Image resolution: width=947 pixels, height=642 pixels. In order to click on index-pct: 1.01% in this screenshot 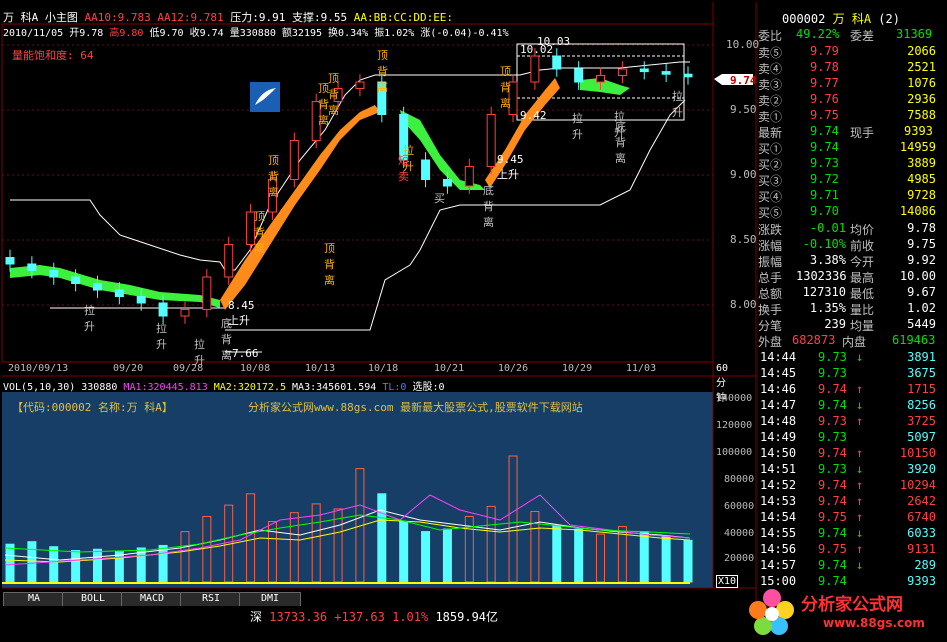, I will do `click(410, 617)`.